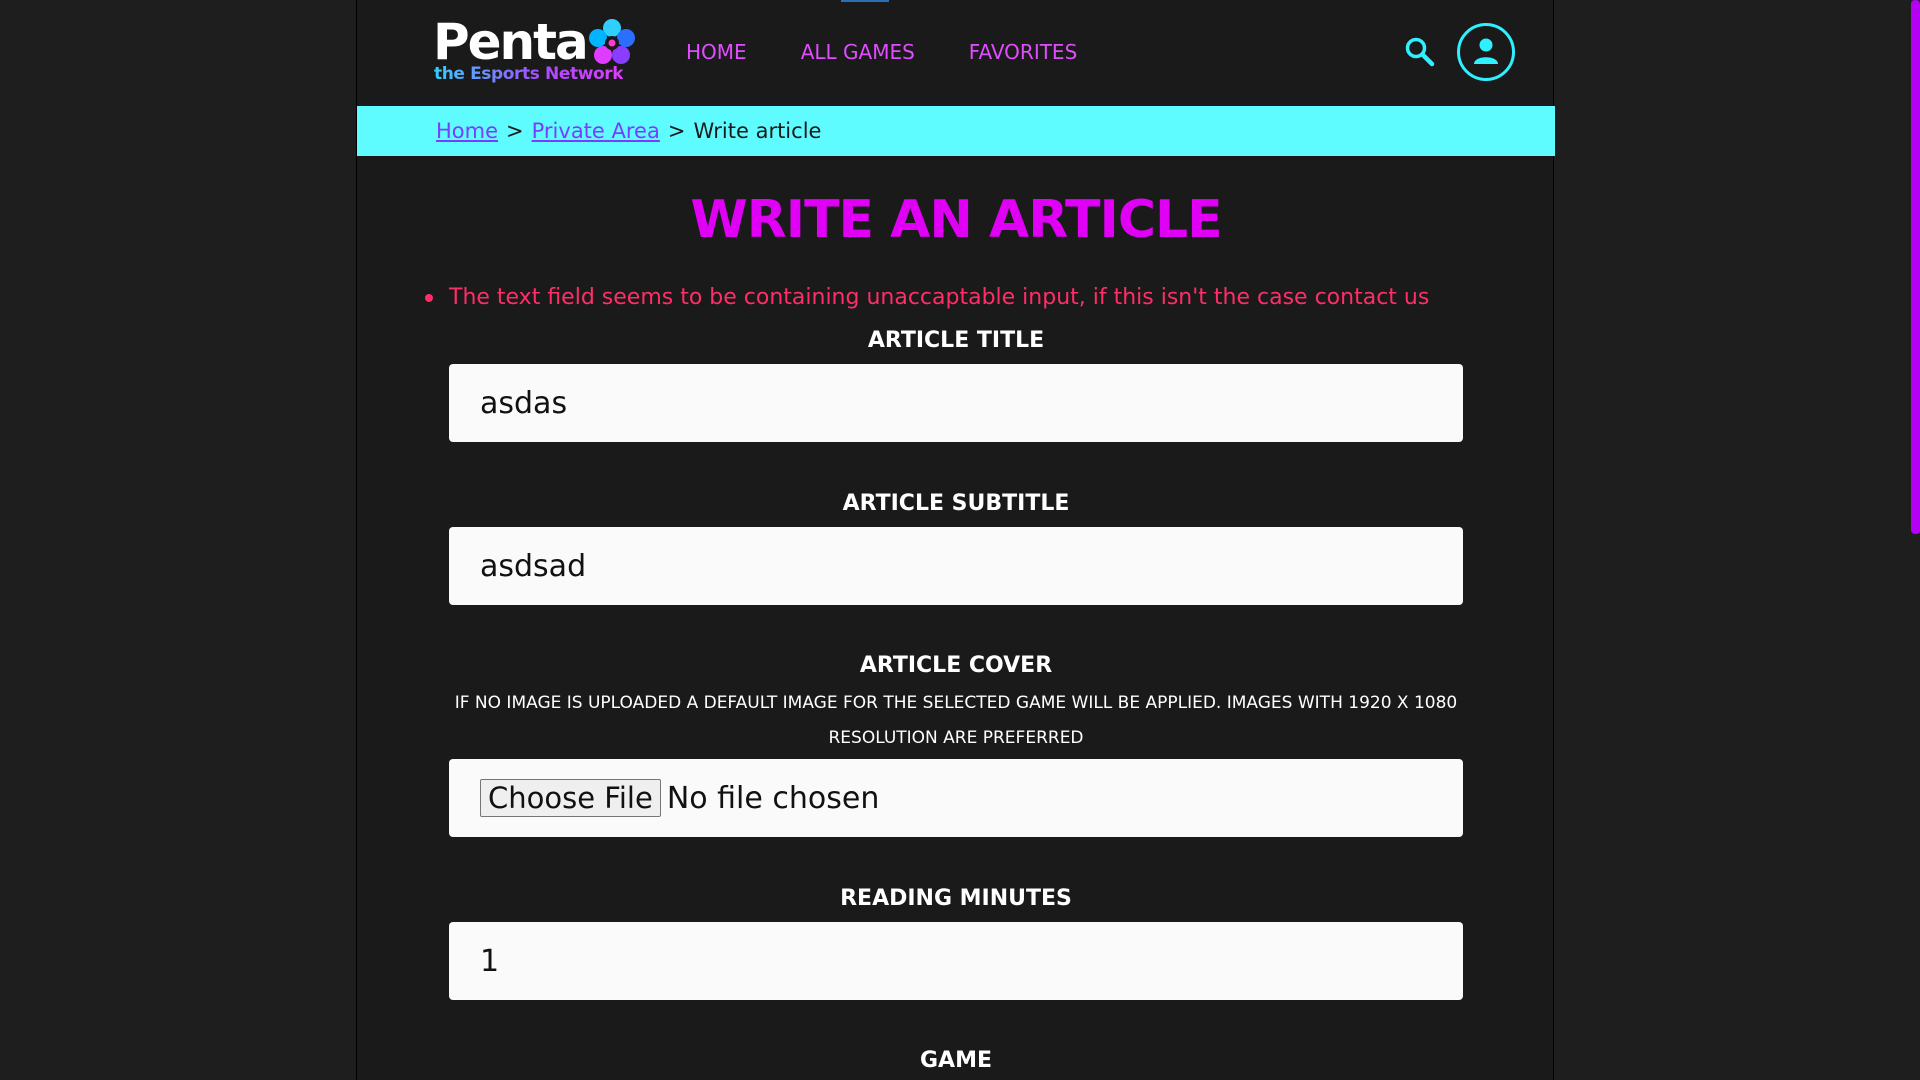  What do you see at coordinates (971, 403) in the screenshot?
I see `article-title-input` at bounding box center [971, 403].